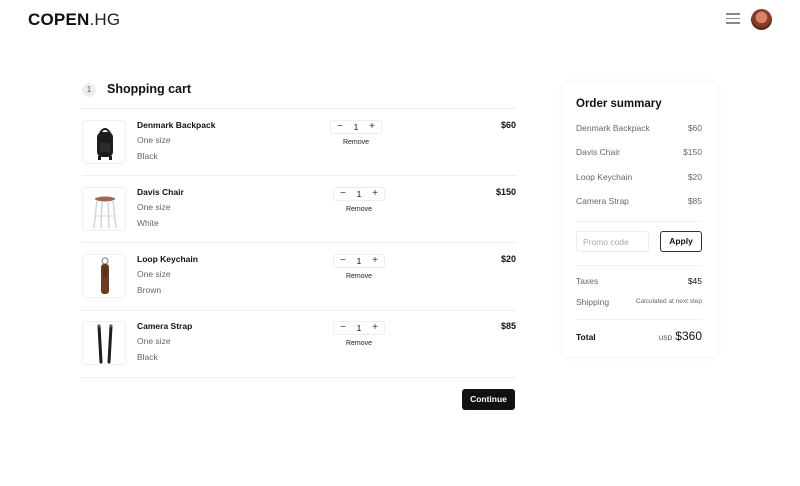 This screenshot has height=486, width=800. I want to click on total-currency: USD, so click(665, 338).